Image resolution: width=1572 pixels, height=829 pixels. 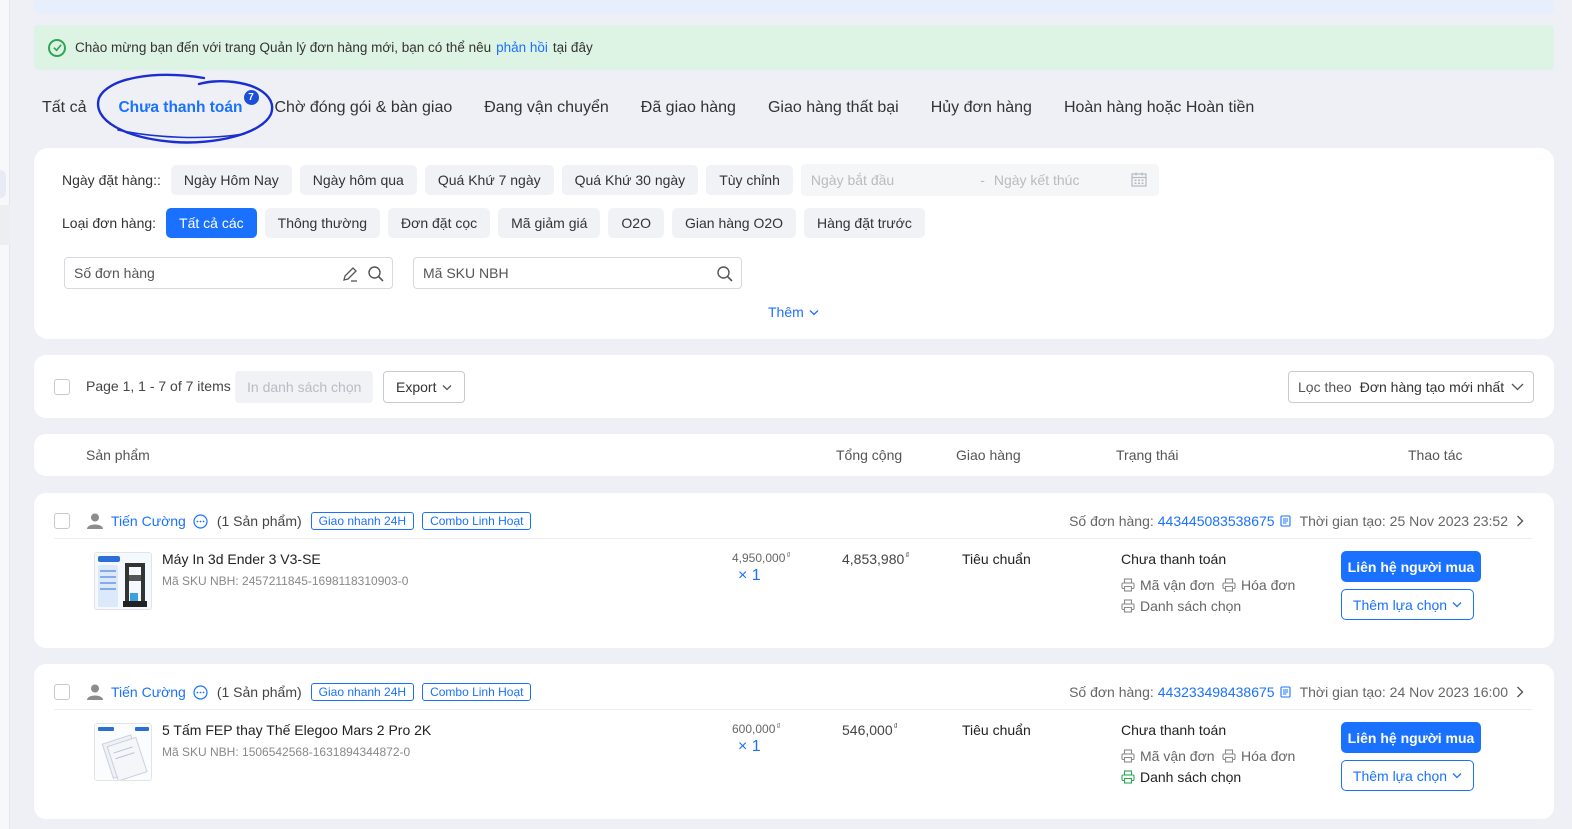 What do you see at coordinates (211, 223) in the screenshot?
I see `chip-type-all: Tất cả các` at bounding box center [211, 223].